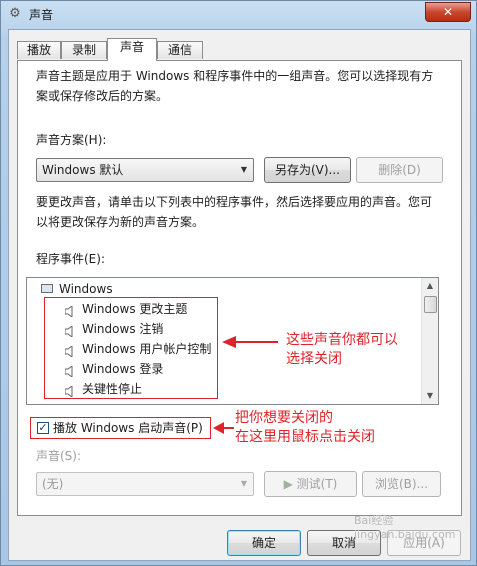 The width and height of the screenshot is (477, 566). What do you see at coordinates (305, 437) in the screenshot?
I see `annotation-text-checkbox-line2: 在这里用鼠标点击关闭` at bounding box center [305, 437].